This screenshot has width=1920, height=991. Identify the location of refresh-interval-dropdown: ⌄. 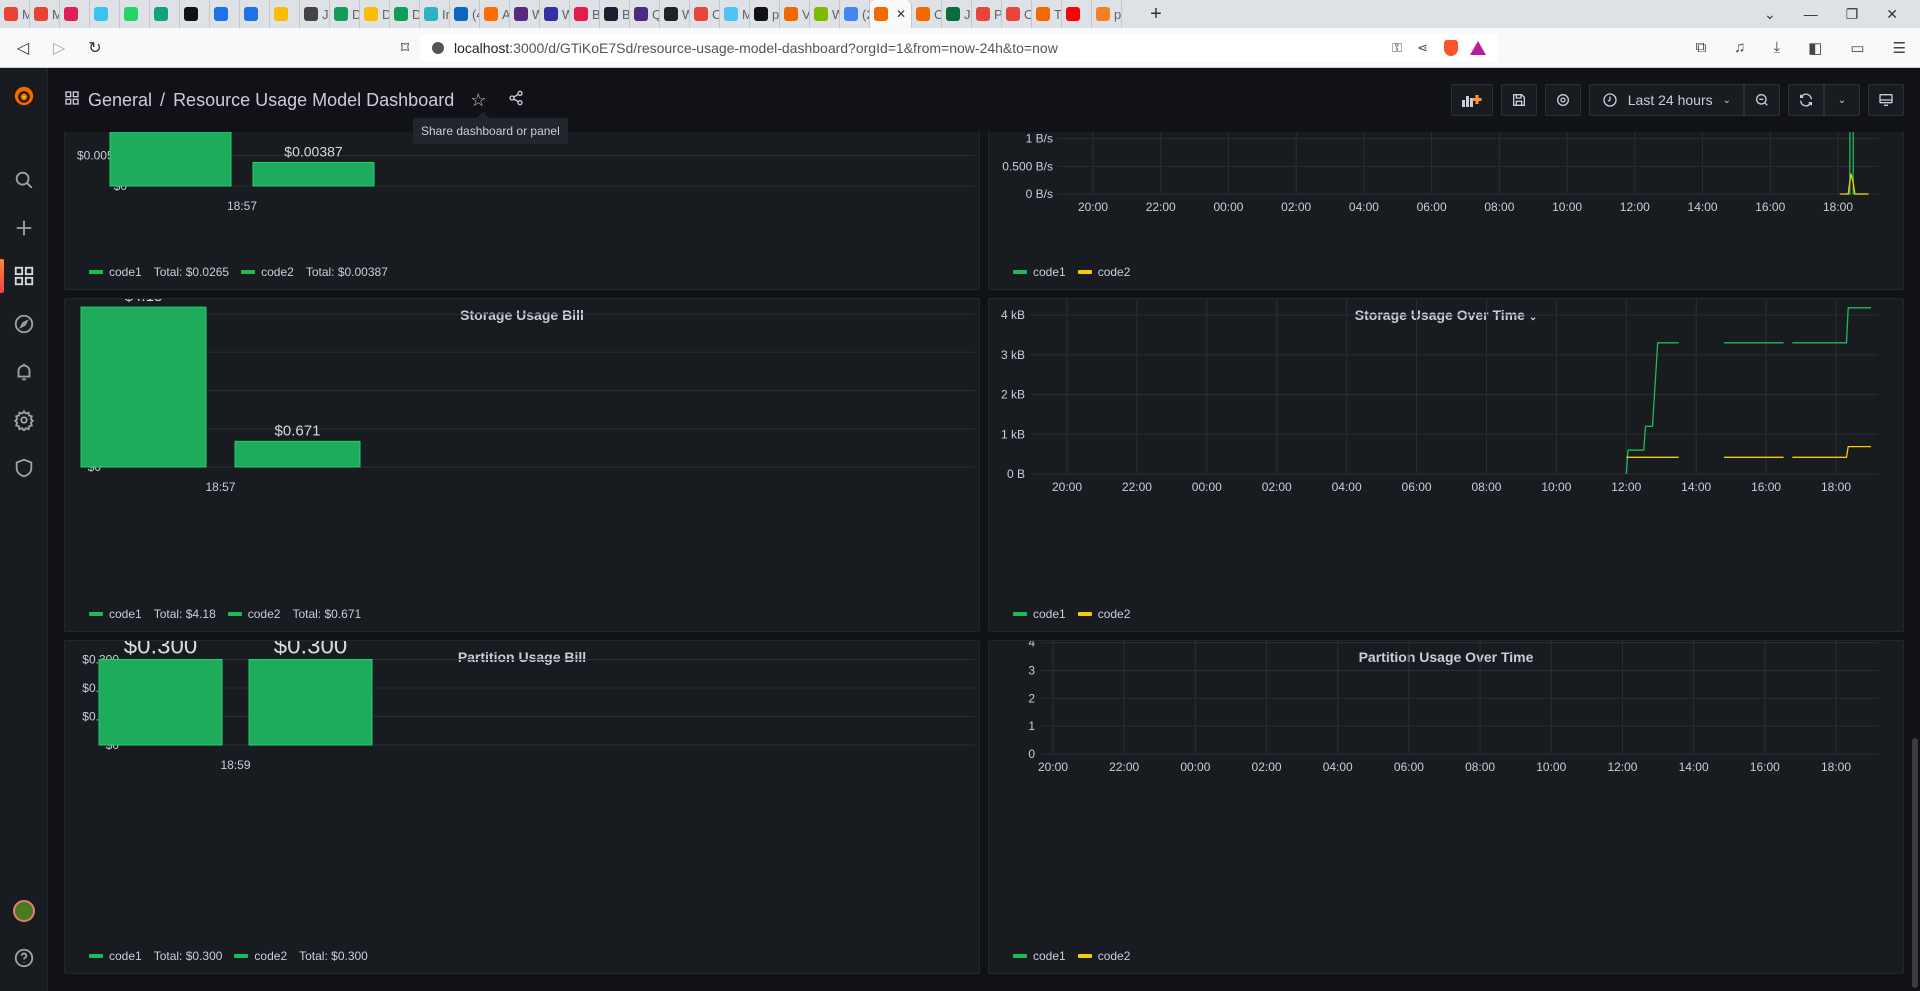
(1842, 100).